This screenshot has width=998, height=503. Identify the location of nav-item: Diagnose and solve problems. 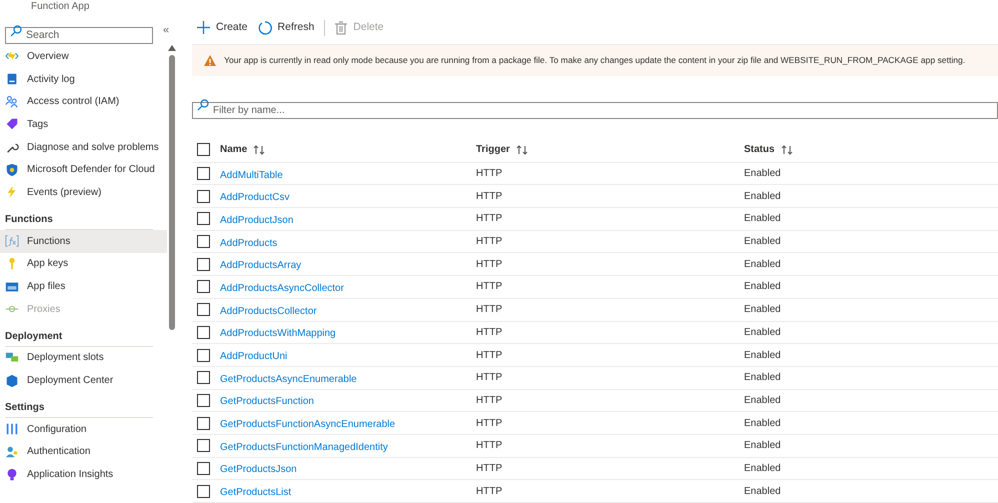
(83, 147).